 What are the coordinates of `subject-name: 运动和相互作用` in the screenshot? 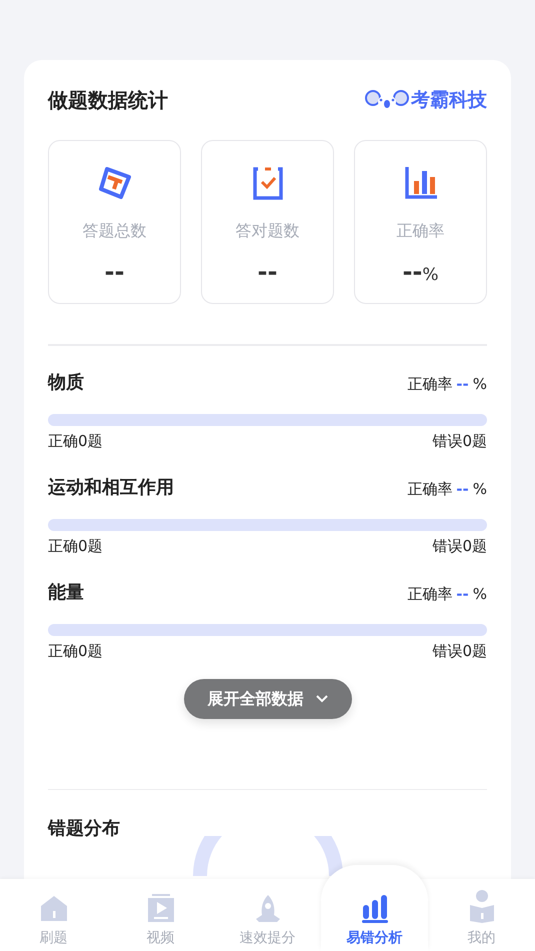 It's located at (111, 487).